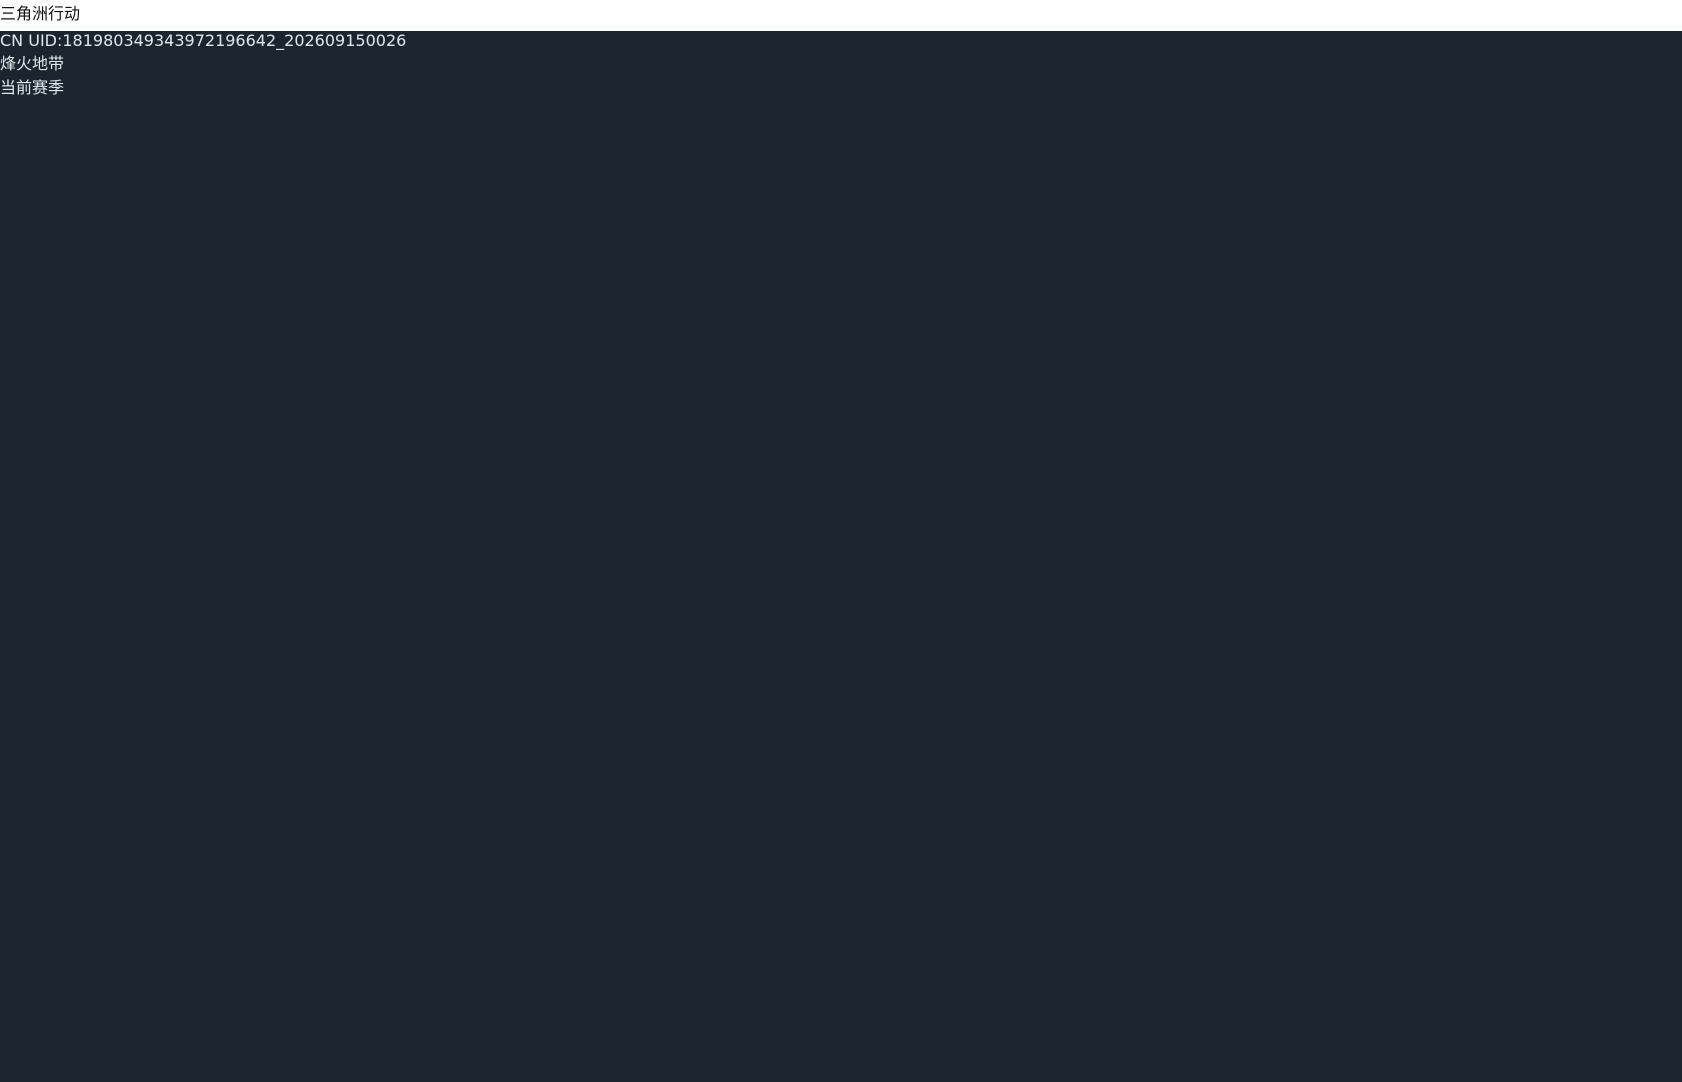 The image size is (1682, 1082). I want to click on mode-title: 烽火地带, so click(32, 63).